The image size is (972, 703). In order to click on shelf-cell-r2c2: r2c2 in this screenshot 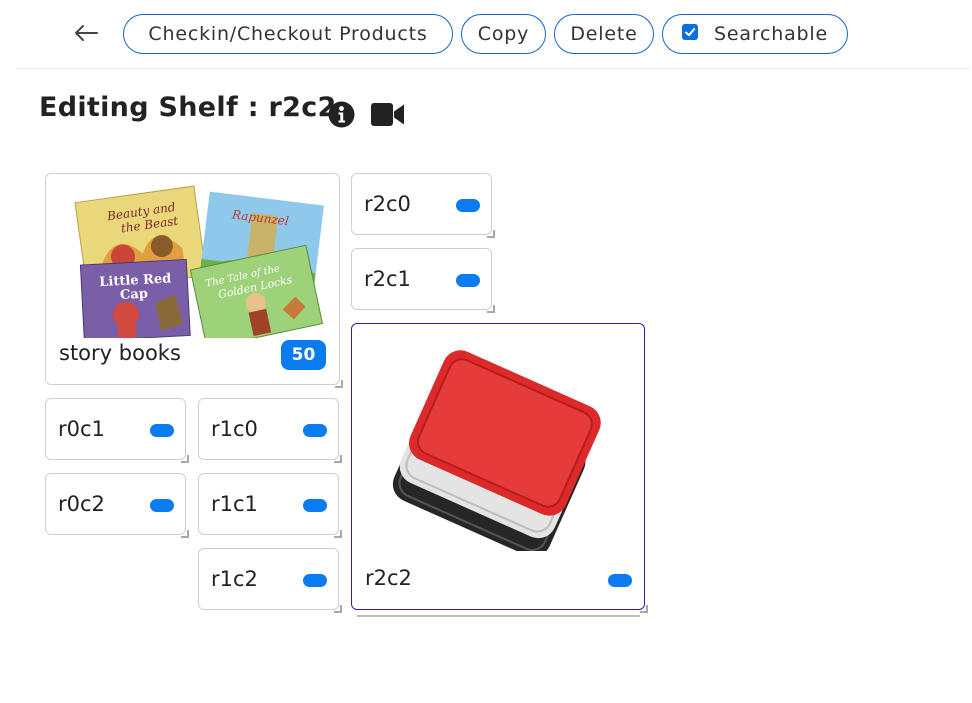, I will do `click(499, 468)`.